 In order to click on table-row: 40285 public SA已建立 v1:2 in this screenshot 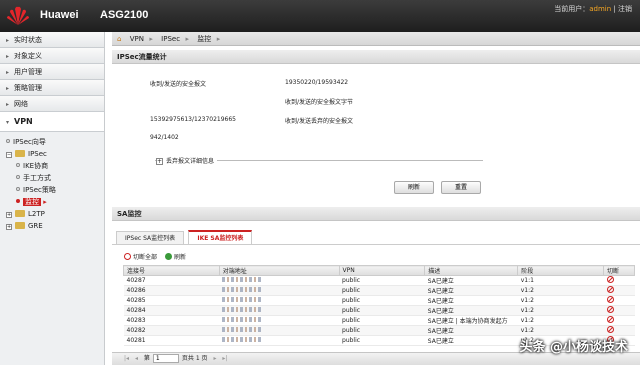, I will do `click(379, 300)`.